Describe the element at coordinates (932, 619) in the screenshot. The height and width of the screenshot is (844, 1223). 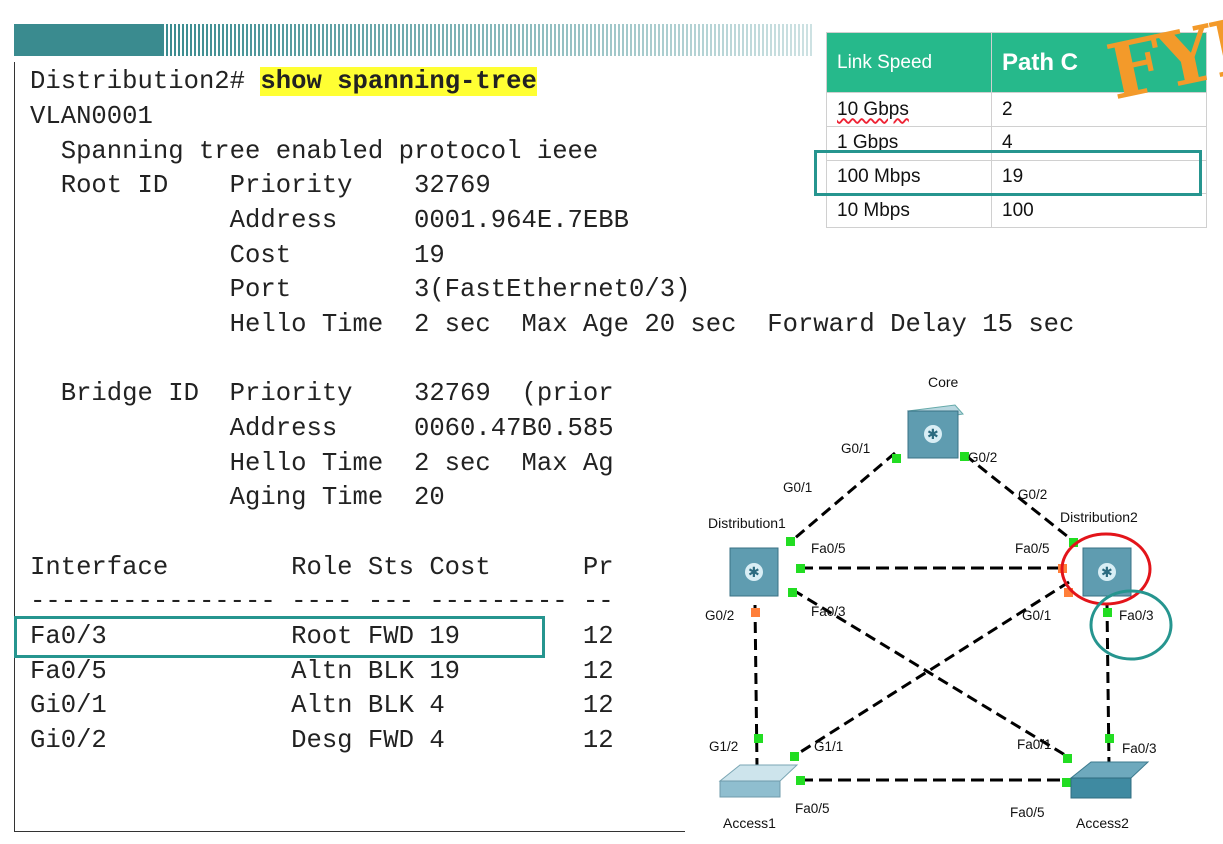
I see `link-status-dots` at that location.